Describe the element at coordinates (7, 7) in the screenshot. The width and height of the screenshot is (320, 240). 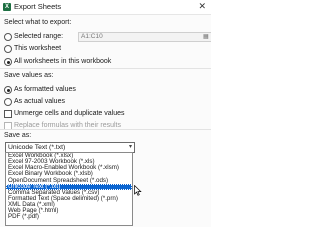
I see `excel-app-icon: X` at that location.